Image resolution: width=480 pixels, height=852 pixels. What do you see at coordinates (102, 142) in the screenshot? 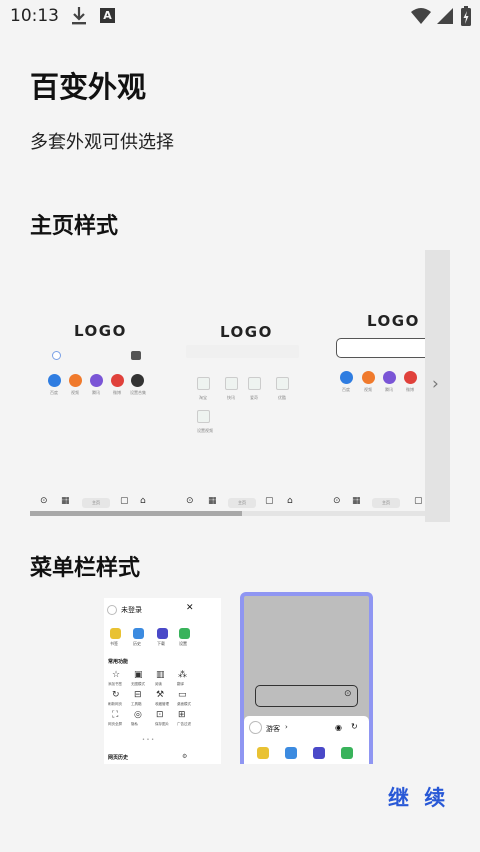
I see `page-subtitle: 多套外观可供选择` at bounding box center [102, 142].